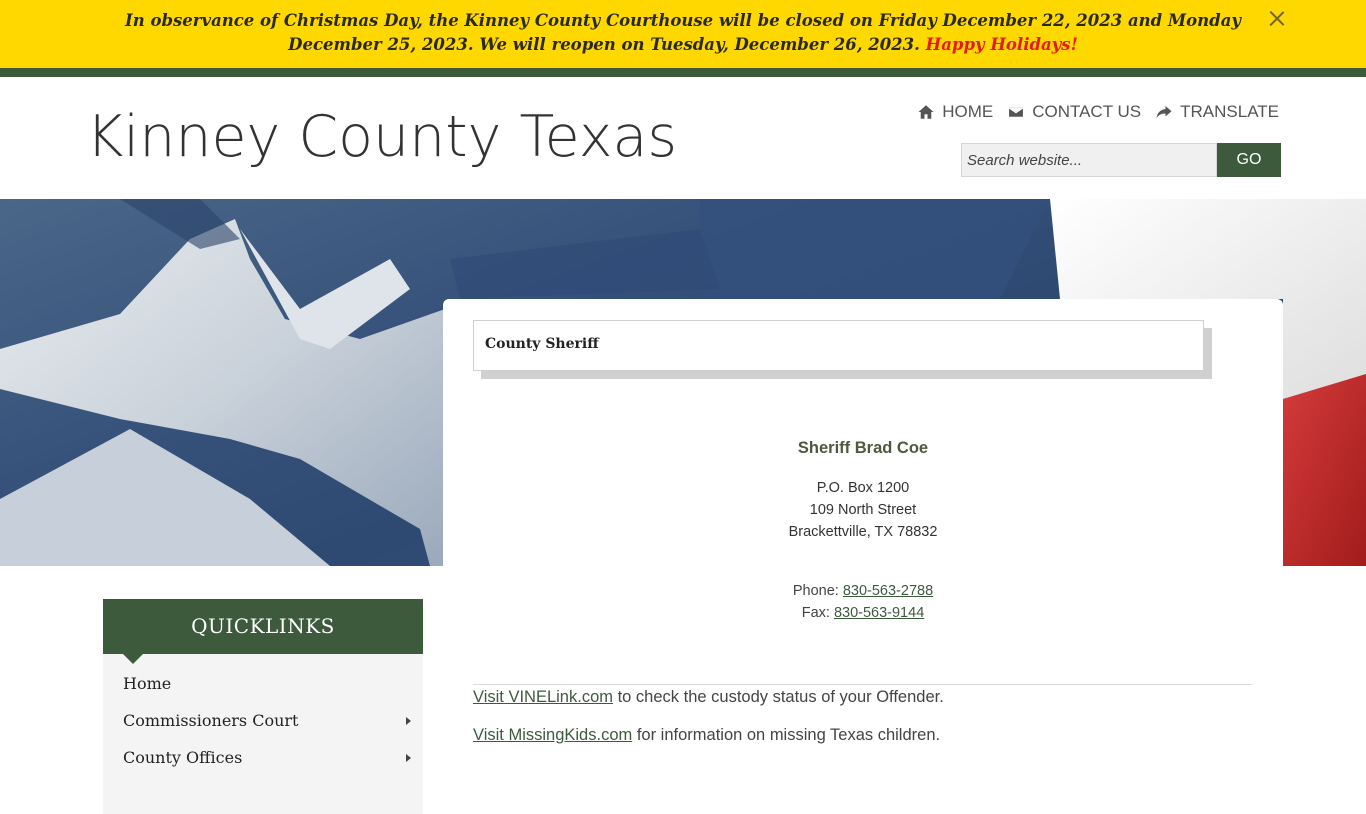 The height and width of the screenshot is (814, 1366). What do you see at coordinates (838, 345) in the screenshot?
I see `page-heading-box: County Sheriff` at bounding box center [838, 345].